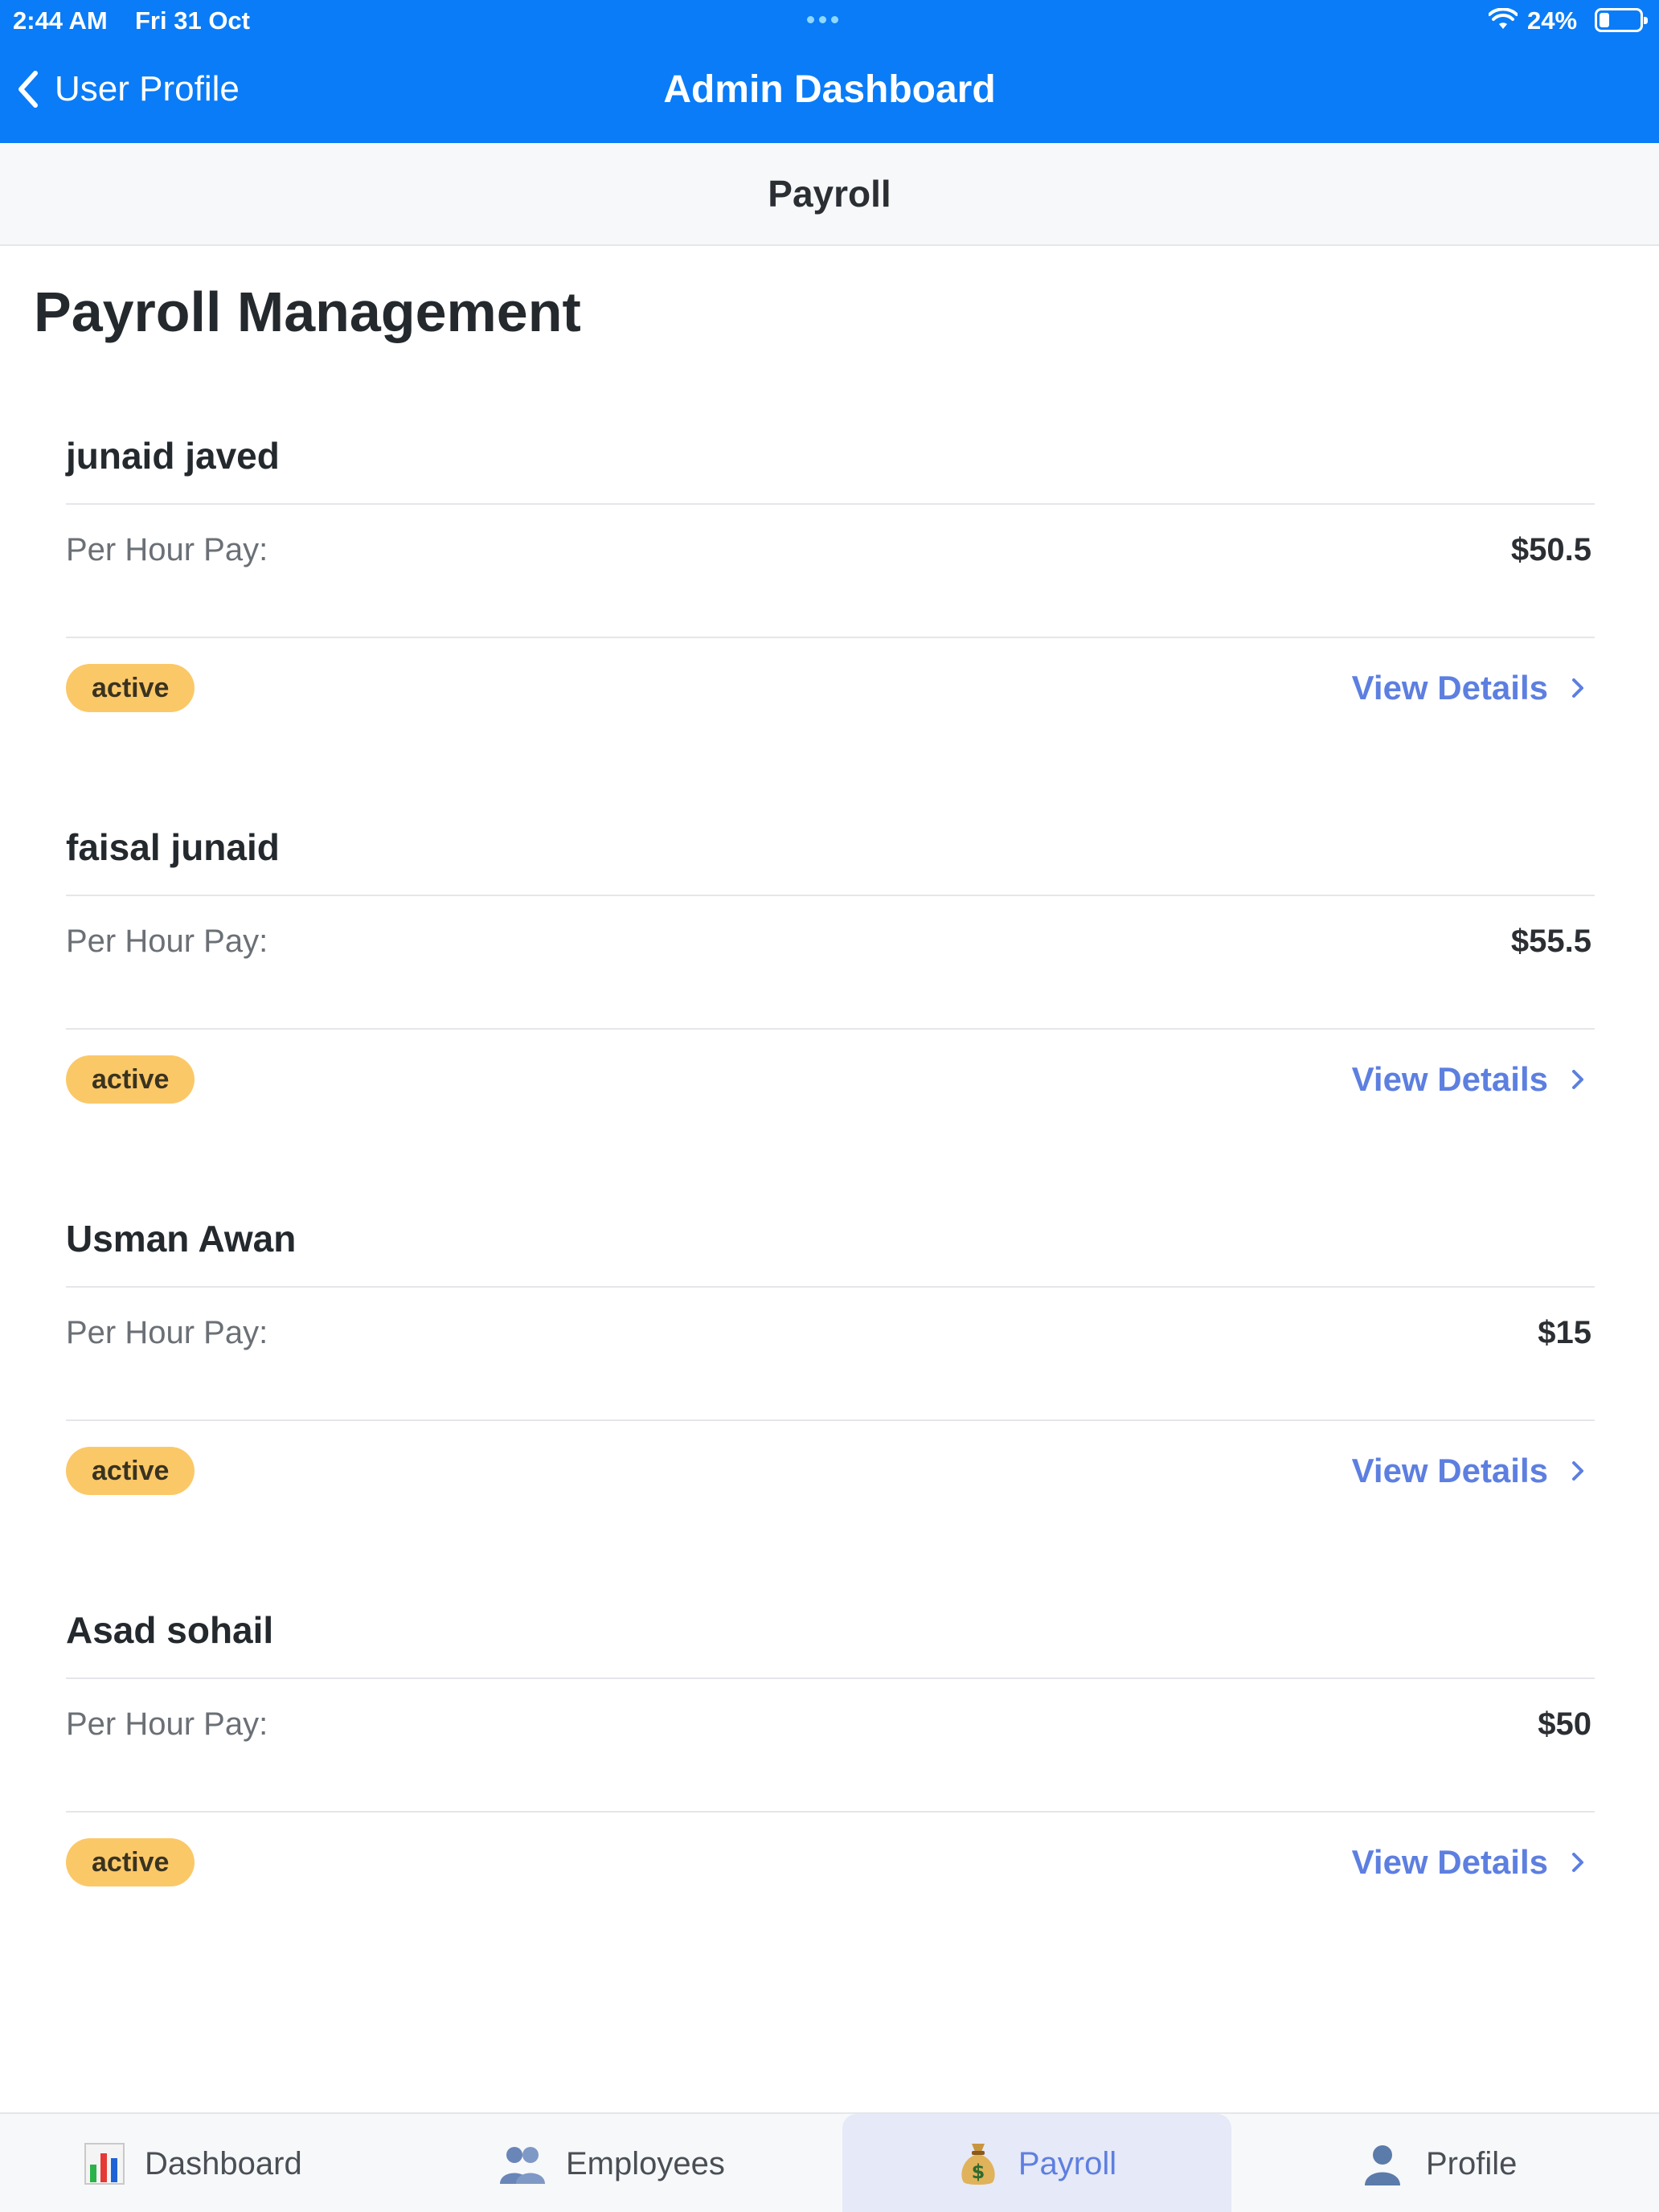  I want to click on status-date: Fri 31 Oct, so click(192, 20).